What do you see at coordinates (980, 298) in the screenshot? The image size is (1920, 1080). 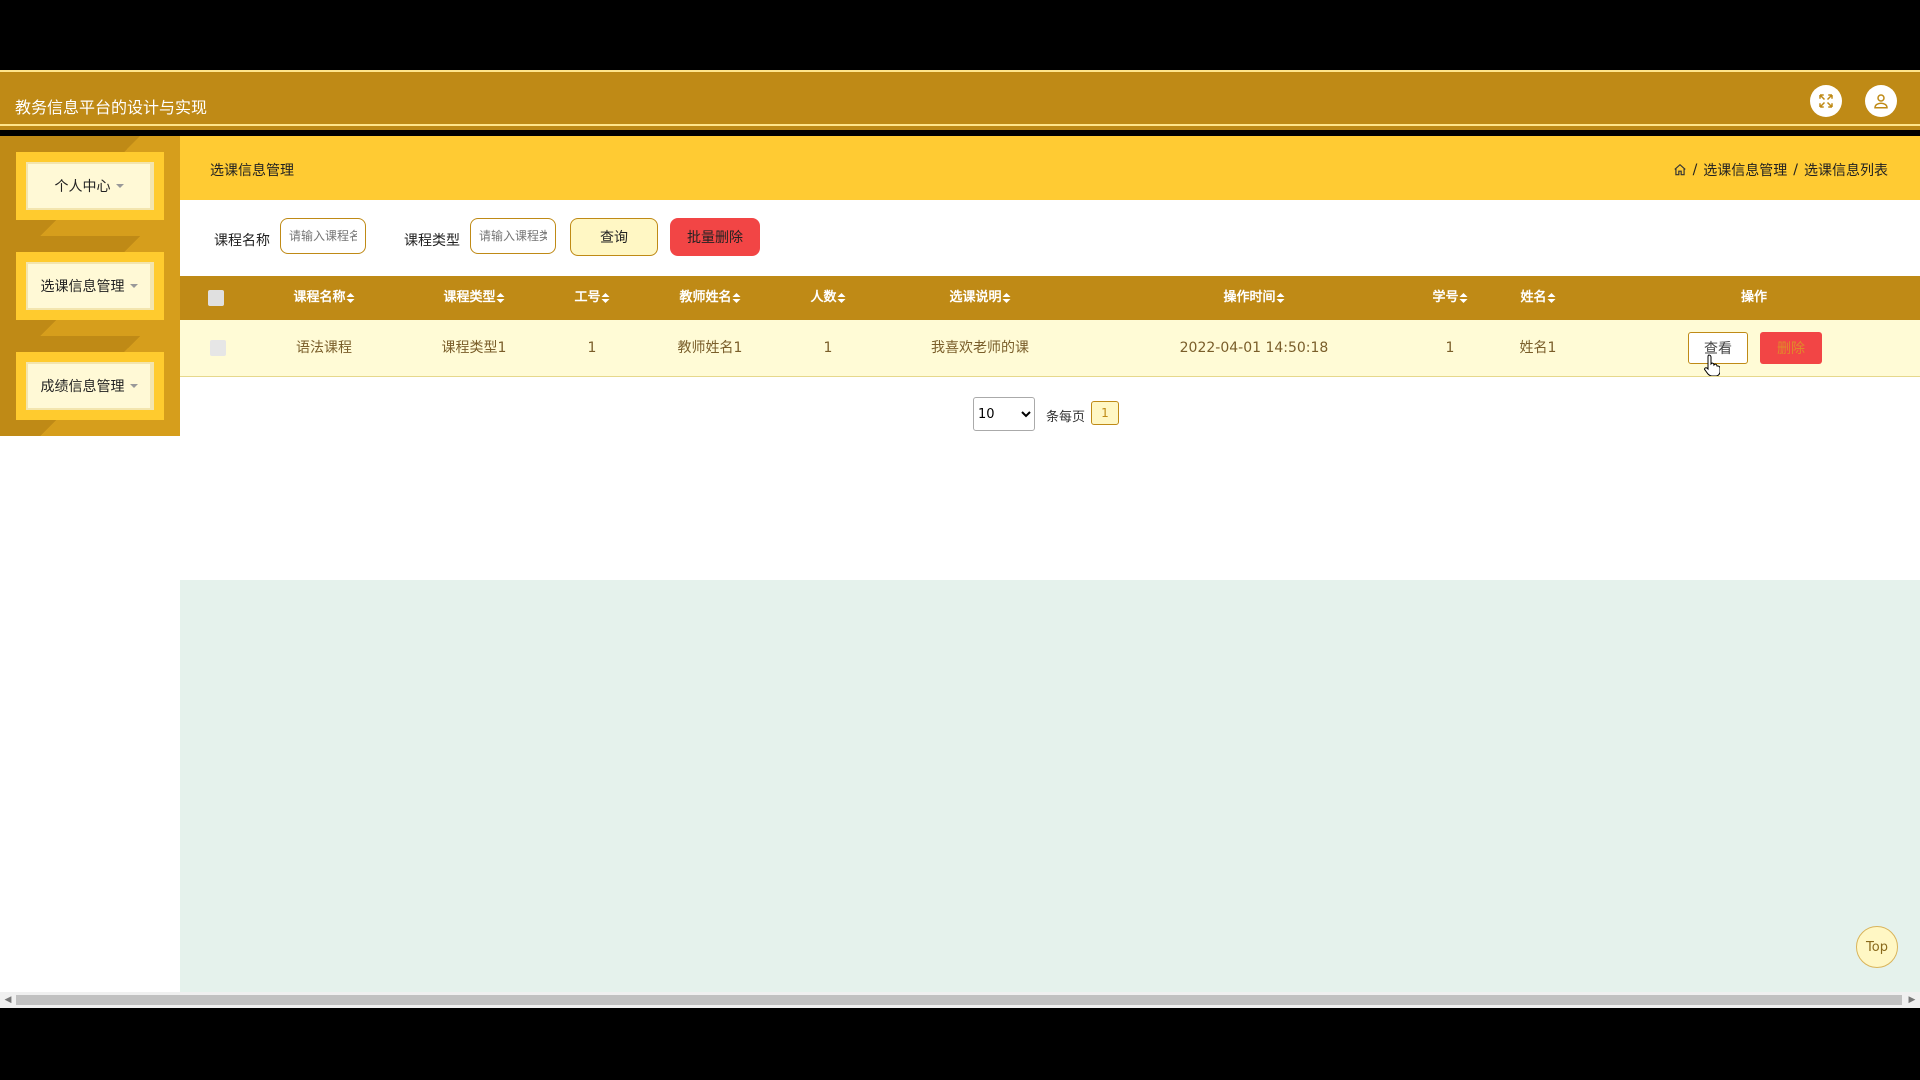 I see `column-header: 选课说明` at bounding box center [980, 298].